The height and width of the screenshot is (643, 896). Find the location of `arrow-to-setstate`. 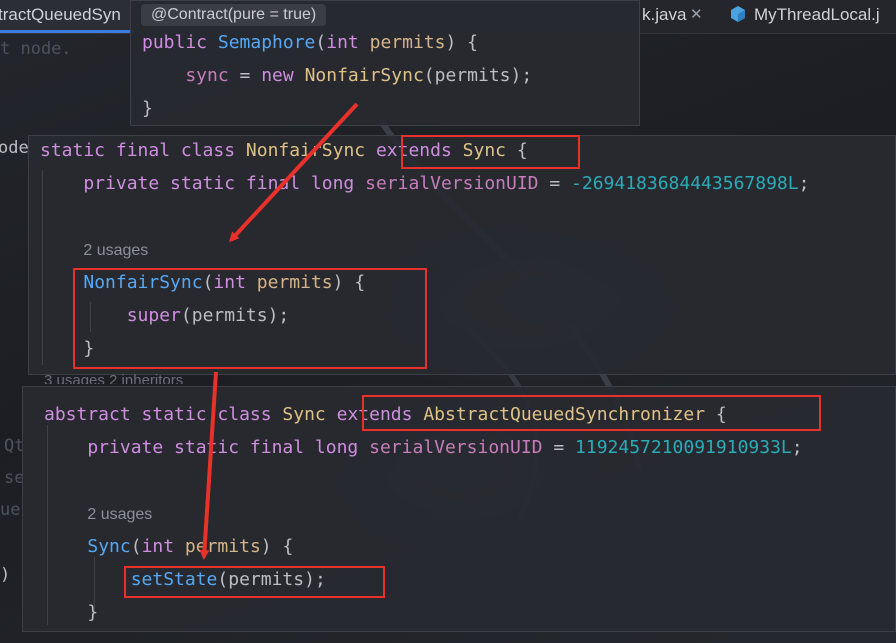

arrow-to-setstate is located at coordinates (208, 465).